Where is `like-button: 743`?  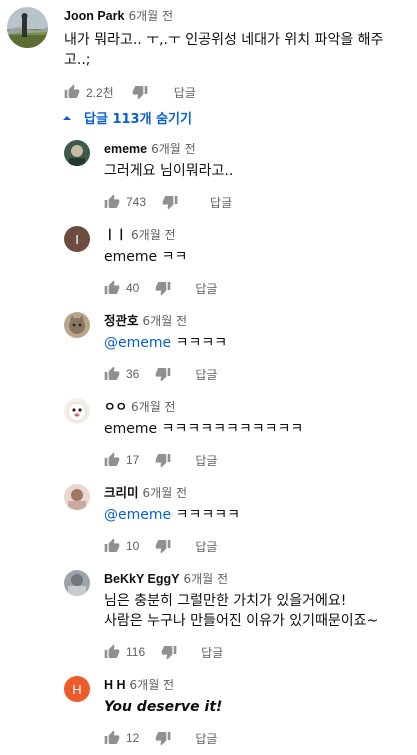 like-button: 743 is located at coordinates (125, 202).